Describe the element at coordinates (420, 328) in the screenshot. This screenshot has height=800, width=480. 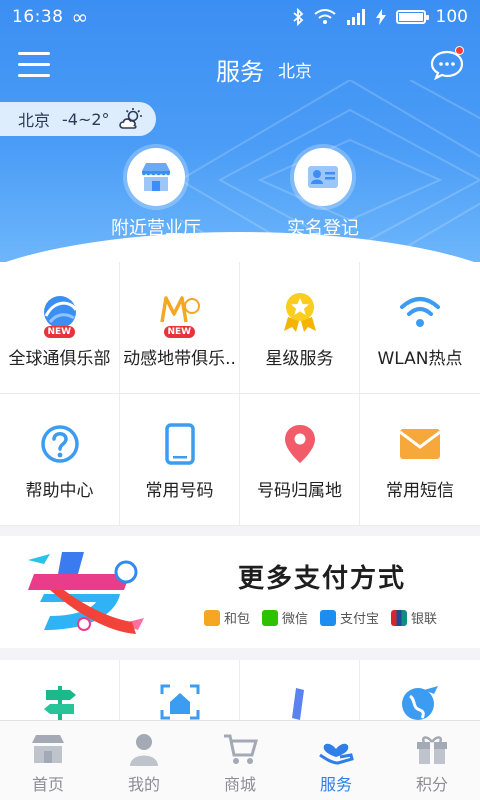
I see `service-wlan: WLAN热点` at that location.